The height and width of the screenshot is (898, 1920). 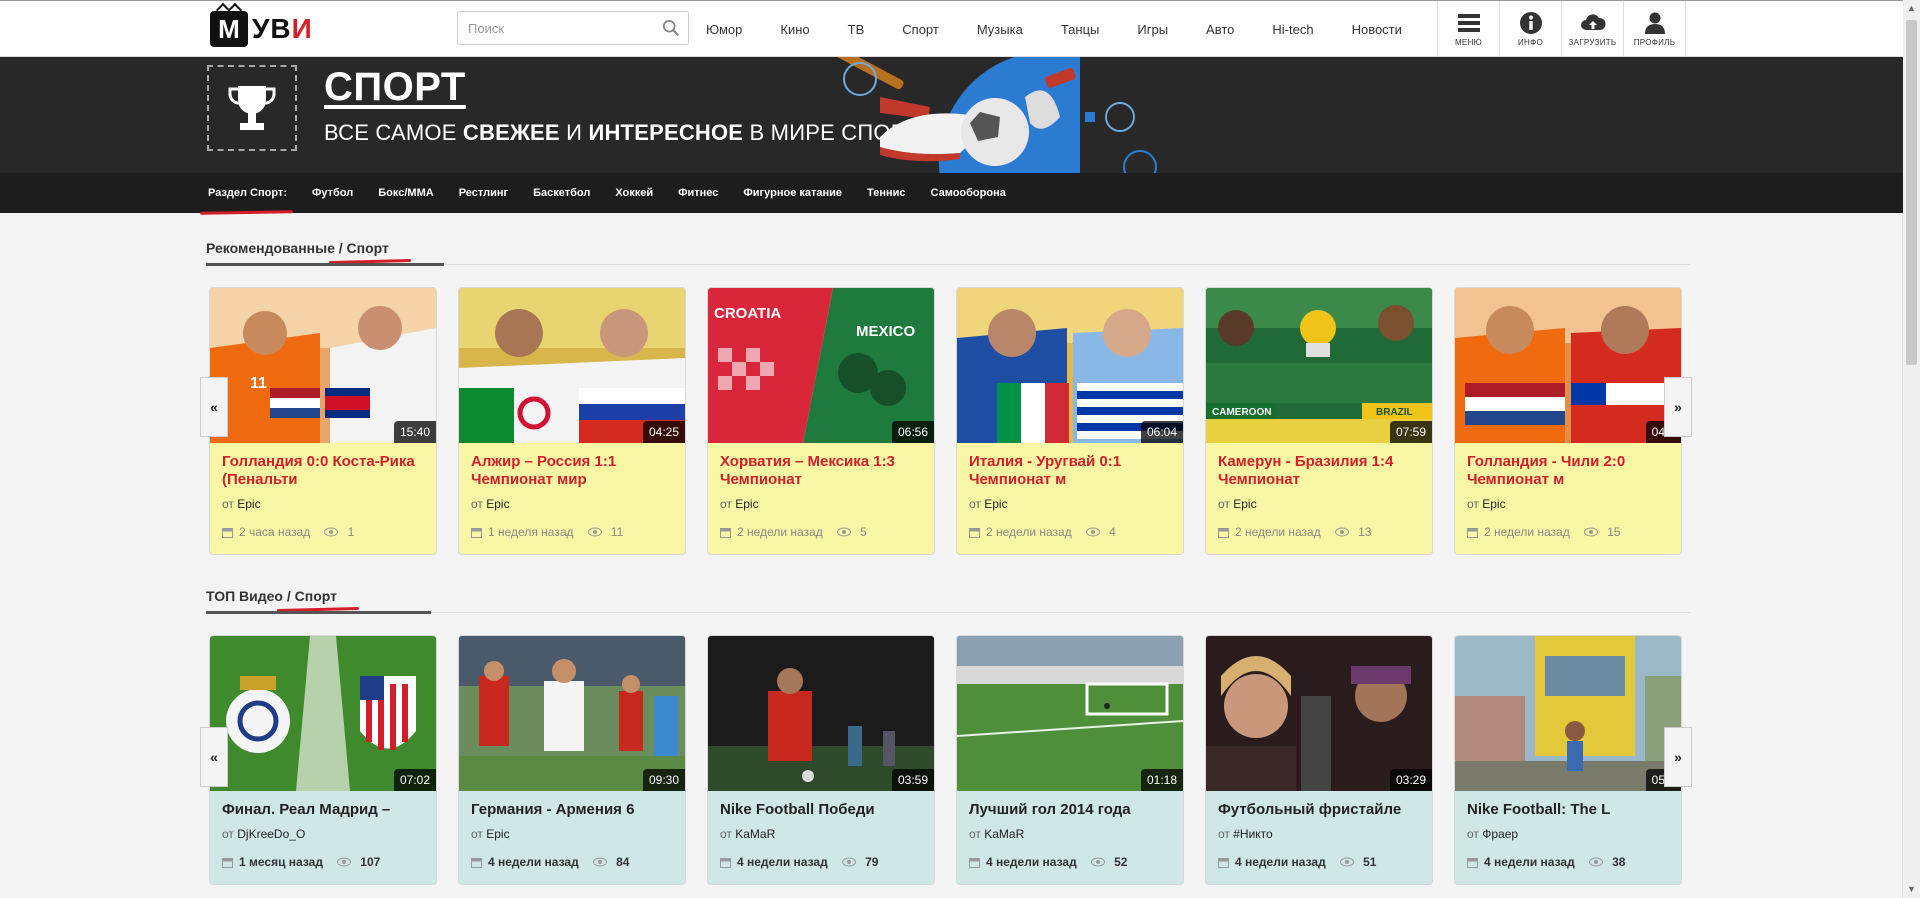 What do you see at coordinates (912, 780) in the screenshot?
I see `video-duration: 03:59` at bounding box center [912, 780].